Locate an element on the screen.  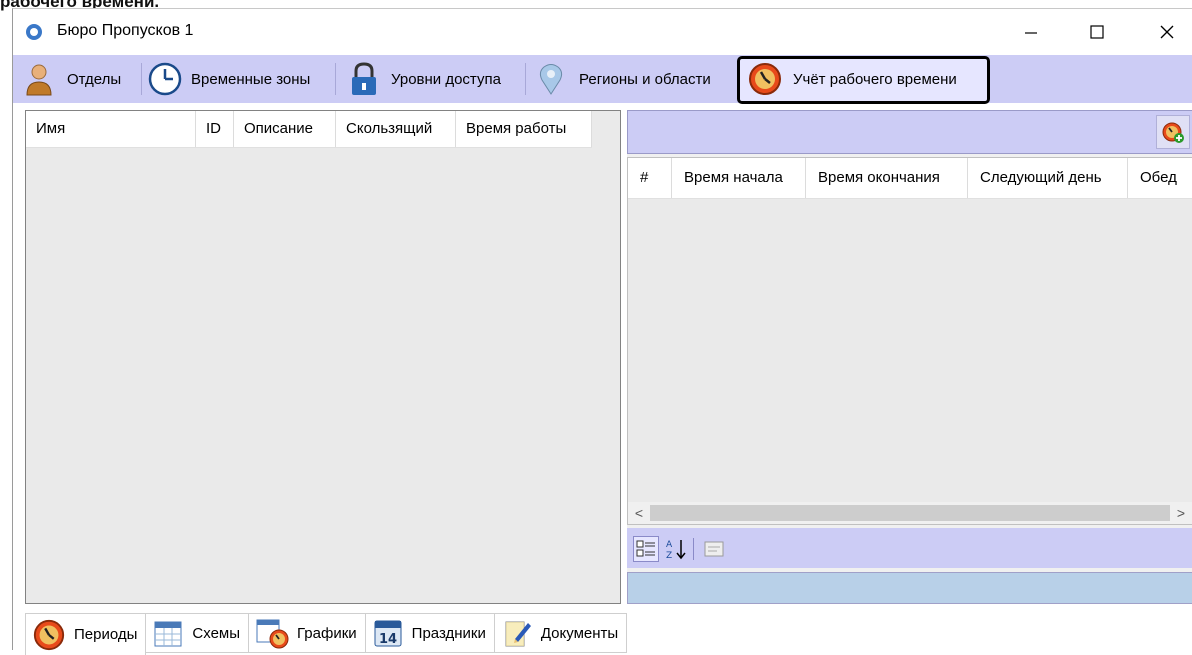
tab-schedules: Графики is located at coordinates (307, 633).